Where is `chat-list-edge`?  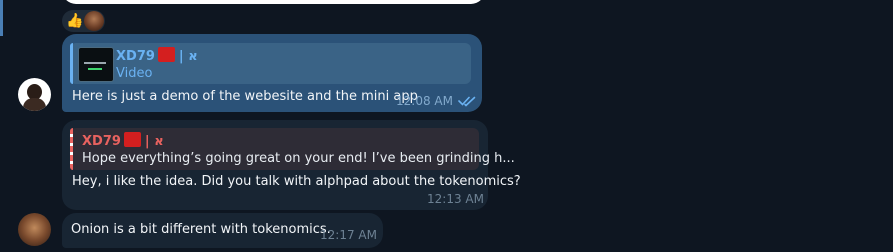 chat-list-edge is located at coordinates (1, 18).